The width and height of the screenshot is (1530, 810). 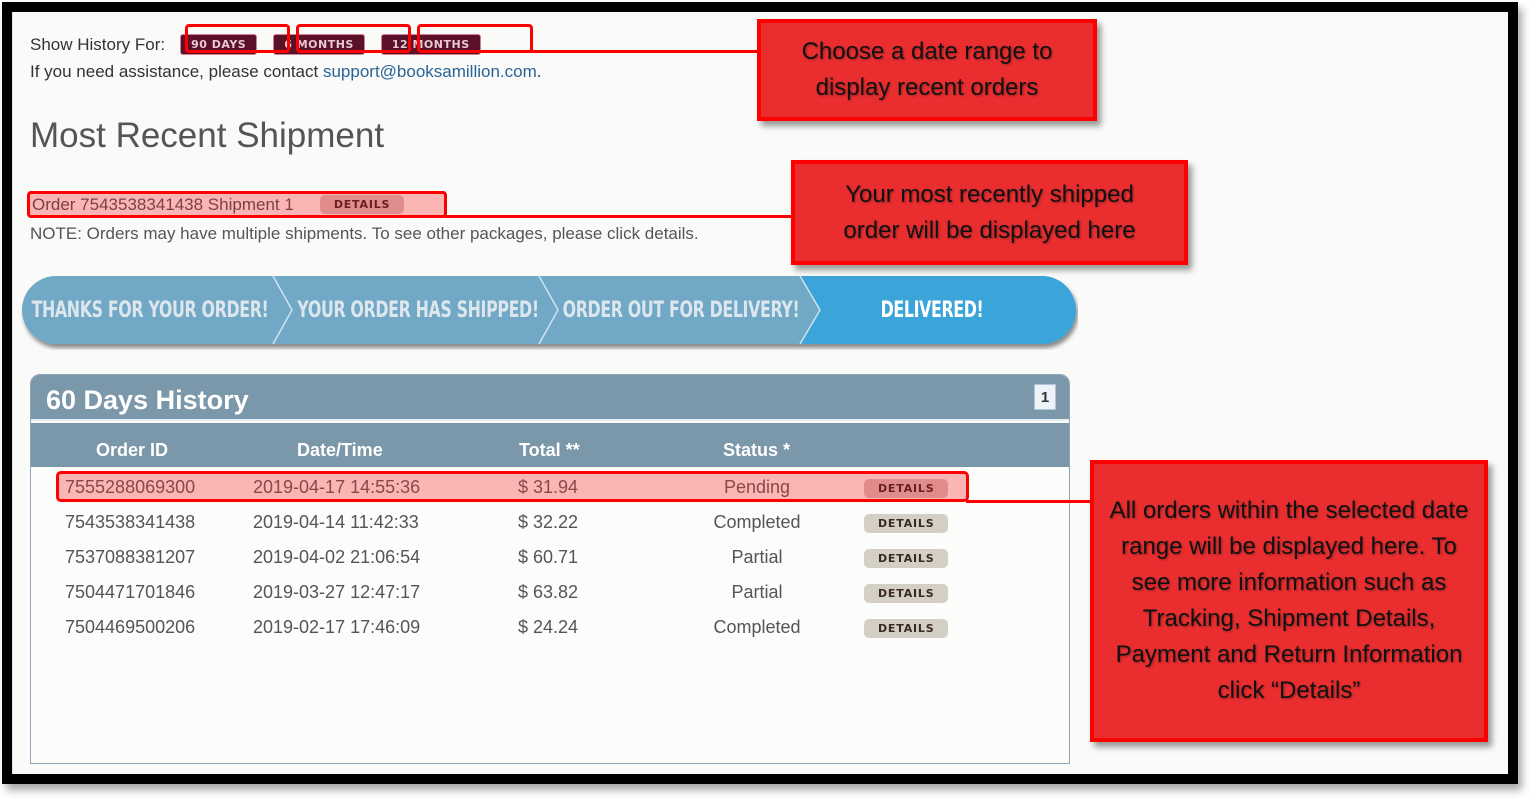 I want to click on datetime-cell: 2019-02-17 17:46:09, so click(x=337, y=627).